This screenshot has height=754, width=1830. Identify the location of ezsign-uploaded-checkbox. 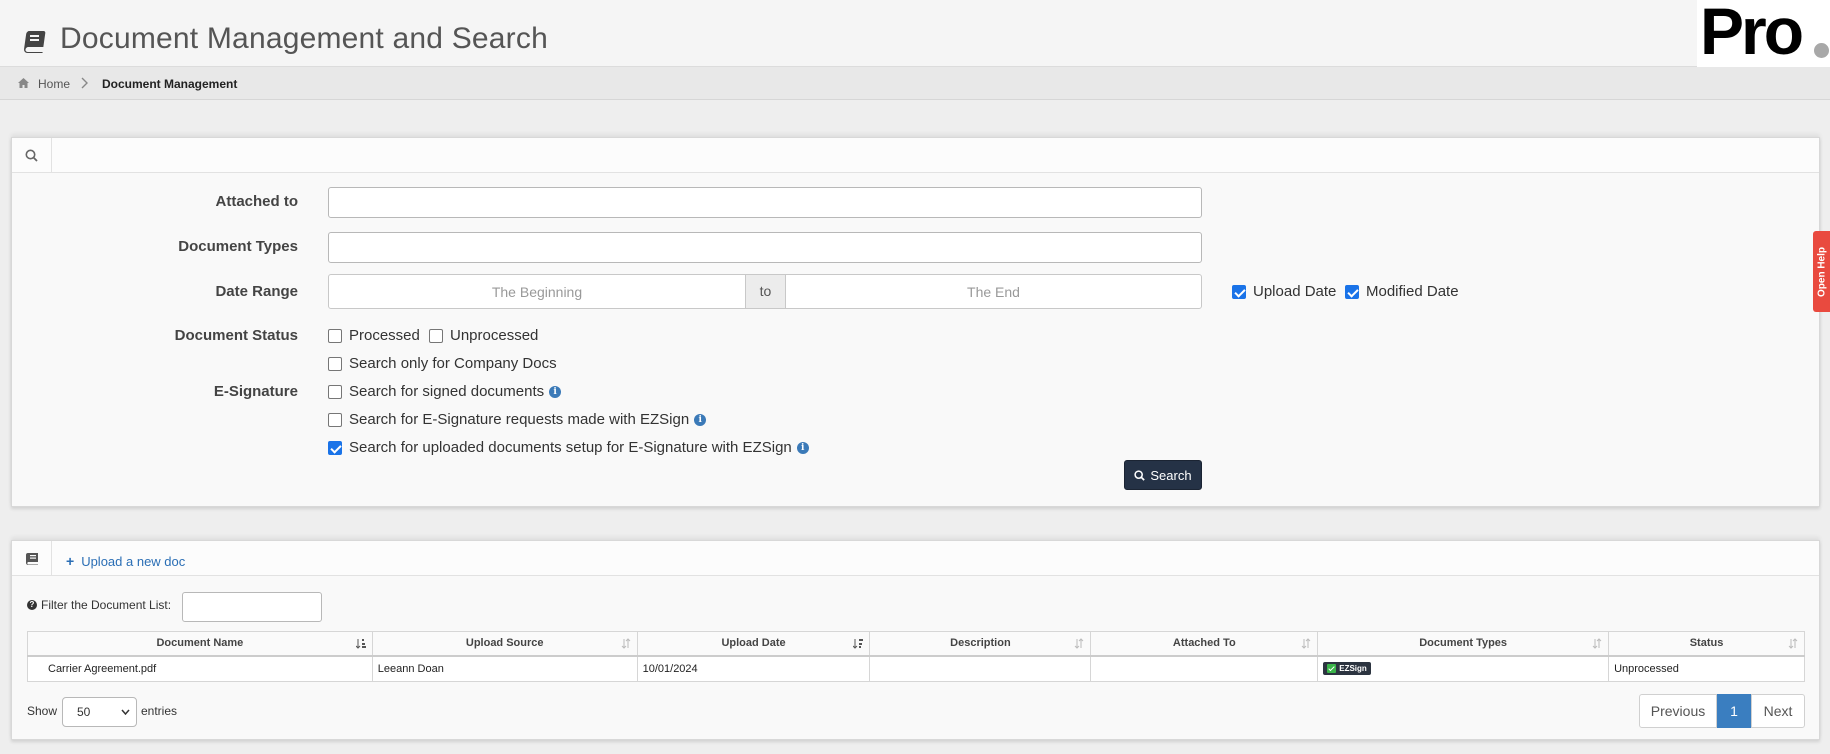
(335, 447).